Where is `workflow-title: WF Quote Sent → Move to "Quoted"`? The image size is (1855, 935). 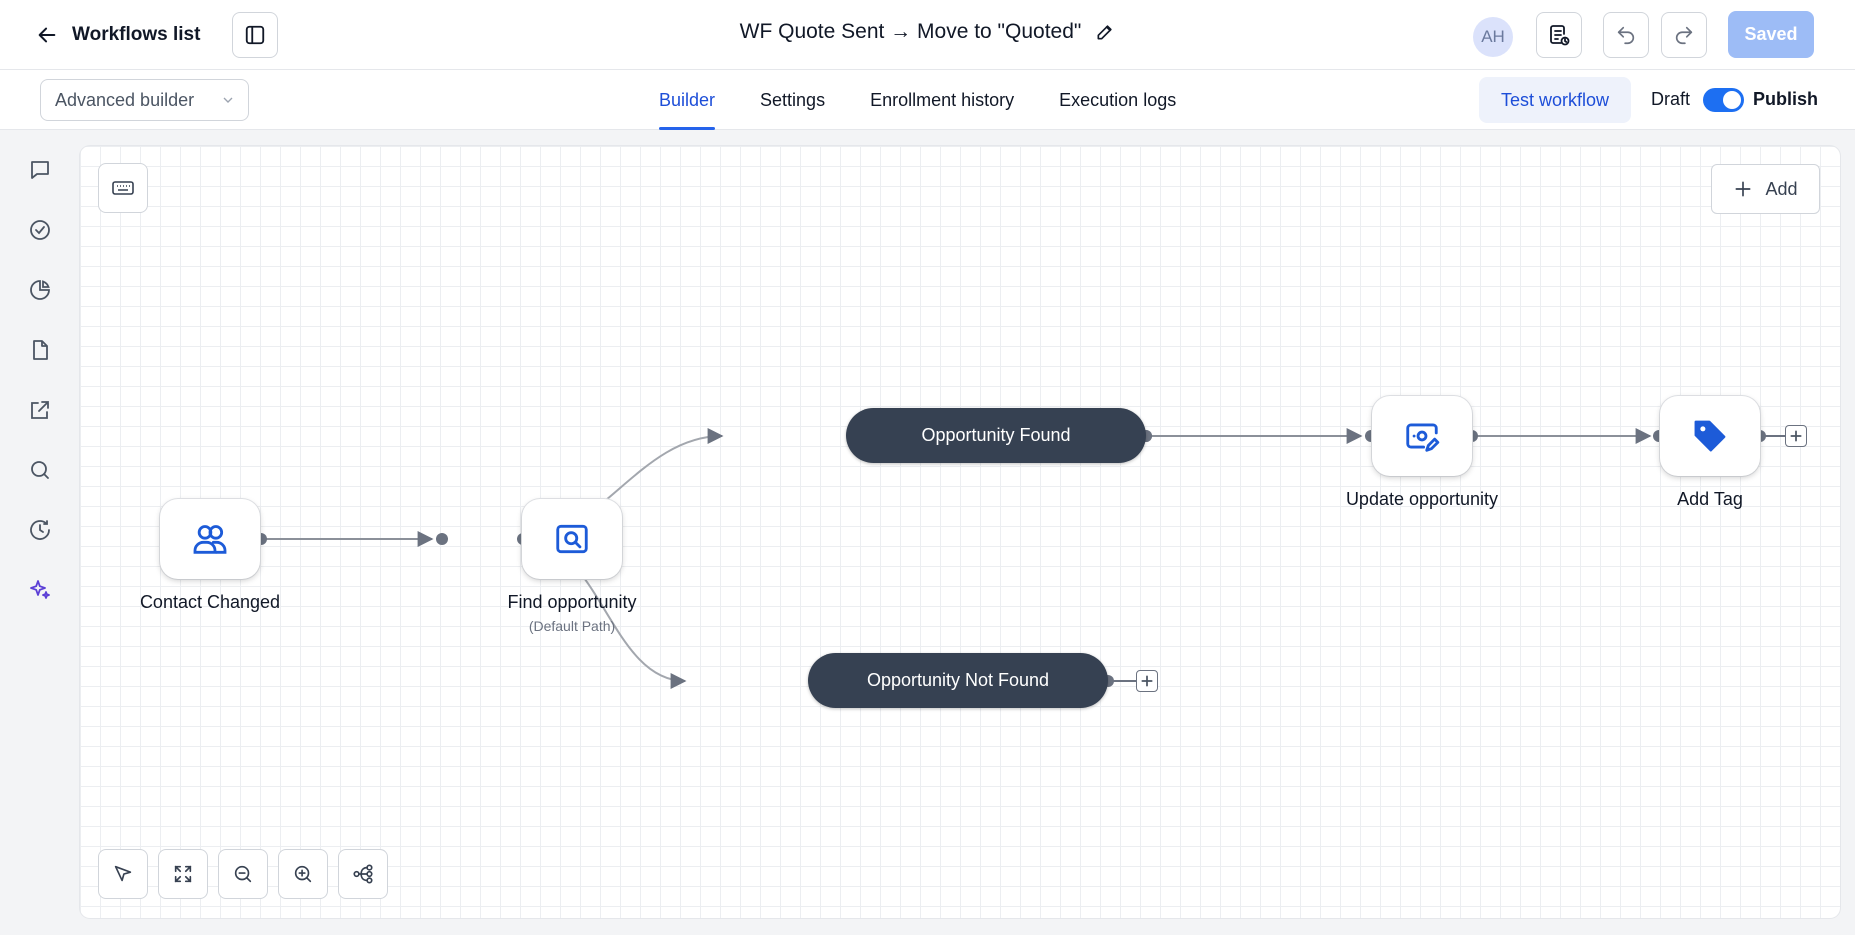
workflow-title: WF Quote Sent → Move to "Quoted" is located at coordinates (911, 32).